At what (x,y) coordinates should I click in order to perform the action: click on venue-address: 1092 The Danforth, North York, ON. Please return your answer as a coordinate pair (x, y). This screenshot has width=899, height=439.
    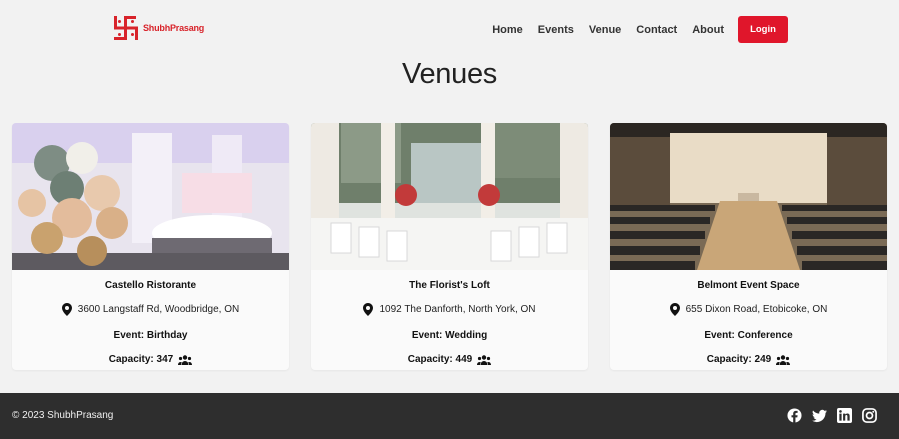
    Looking at the image, I should click on (449, 309).